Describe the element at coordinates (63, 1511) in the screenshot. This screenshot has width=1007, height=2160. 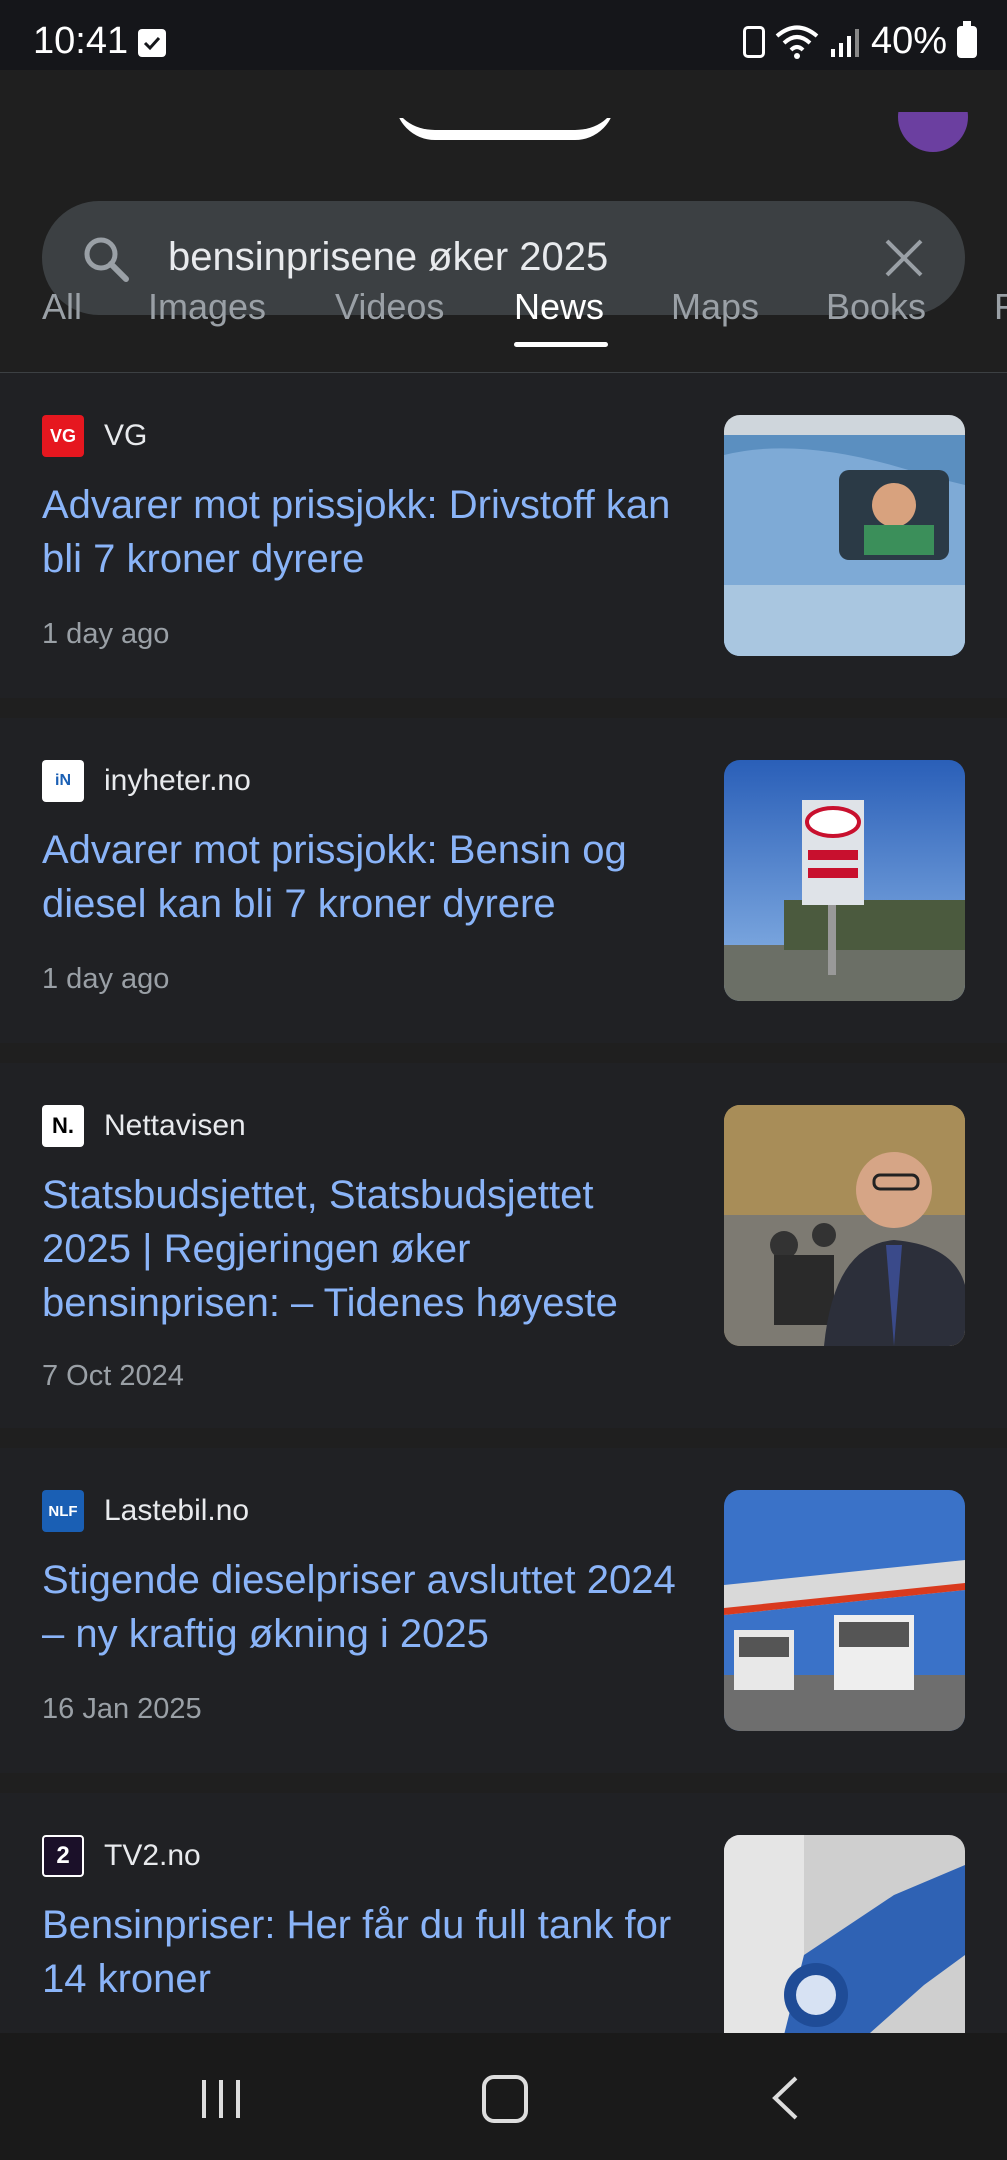
I see `lastebil-favicon-icon: NLF` at that location.